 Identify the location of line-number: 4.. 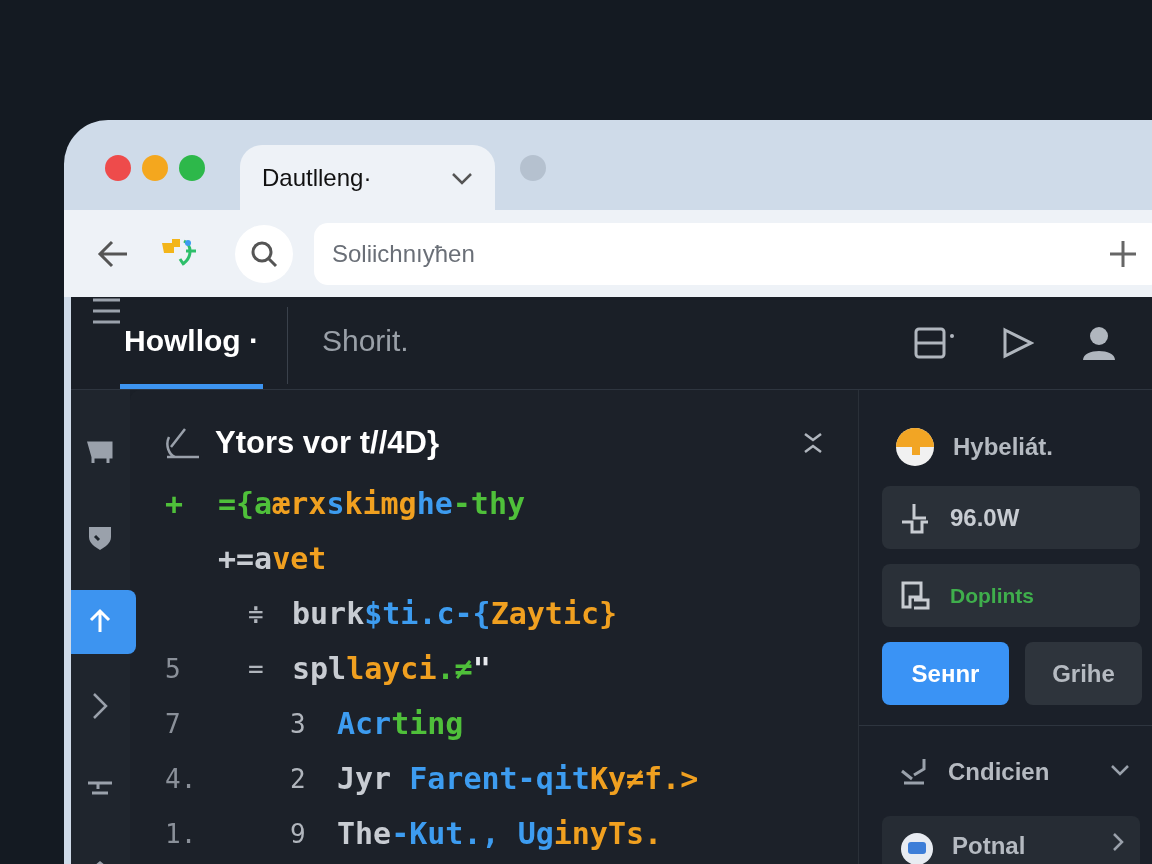
(181, 778).